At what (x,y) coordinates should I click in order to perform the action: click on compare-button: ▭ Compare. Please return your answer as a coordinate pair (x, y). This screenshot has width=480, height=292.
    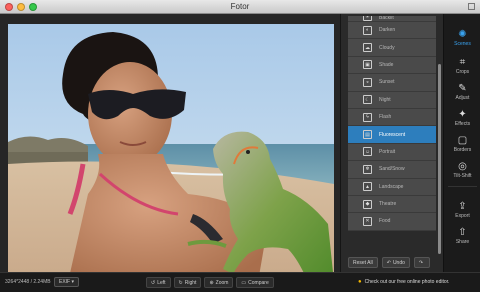
    Looking at the image, I should click on (255, 282).